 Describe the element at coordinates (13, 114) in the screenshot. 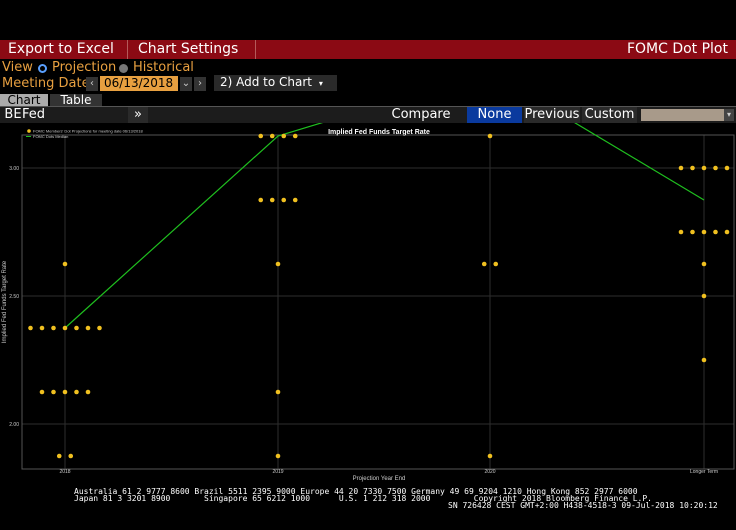

I see `be-prefix: BE` at that location.